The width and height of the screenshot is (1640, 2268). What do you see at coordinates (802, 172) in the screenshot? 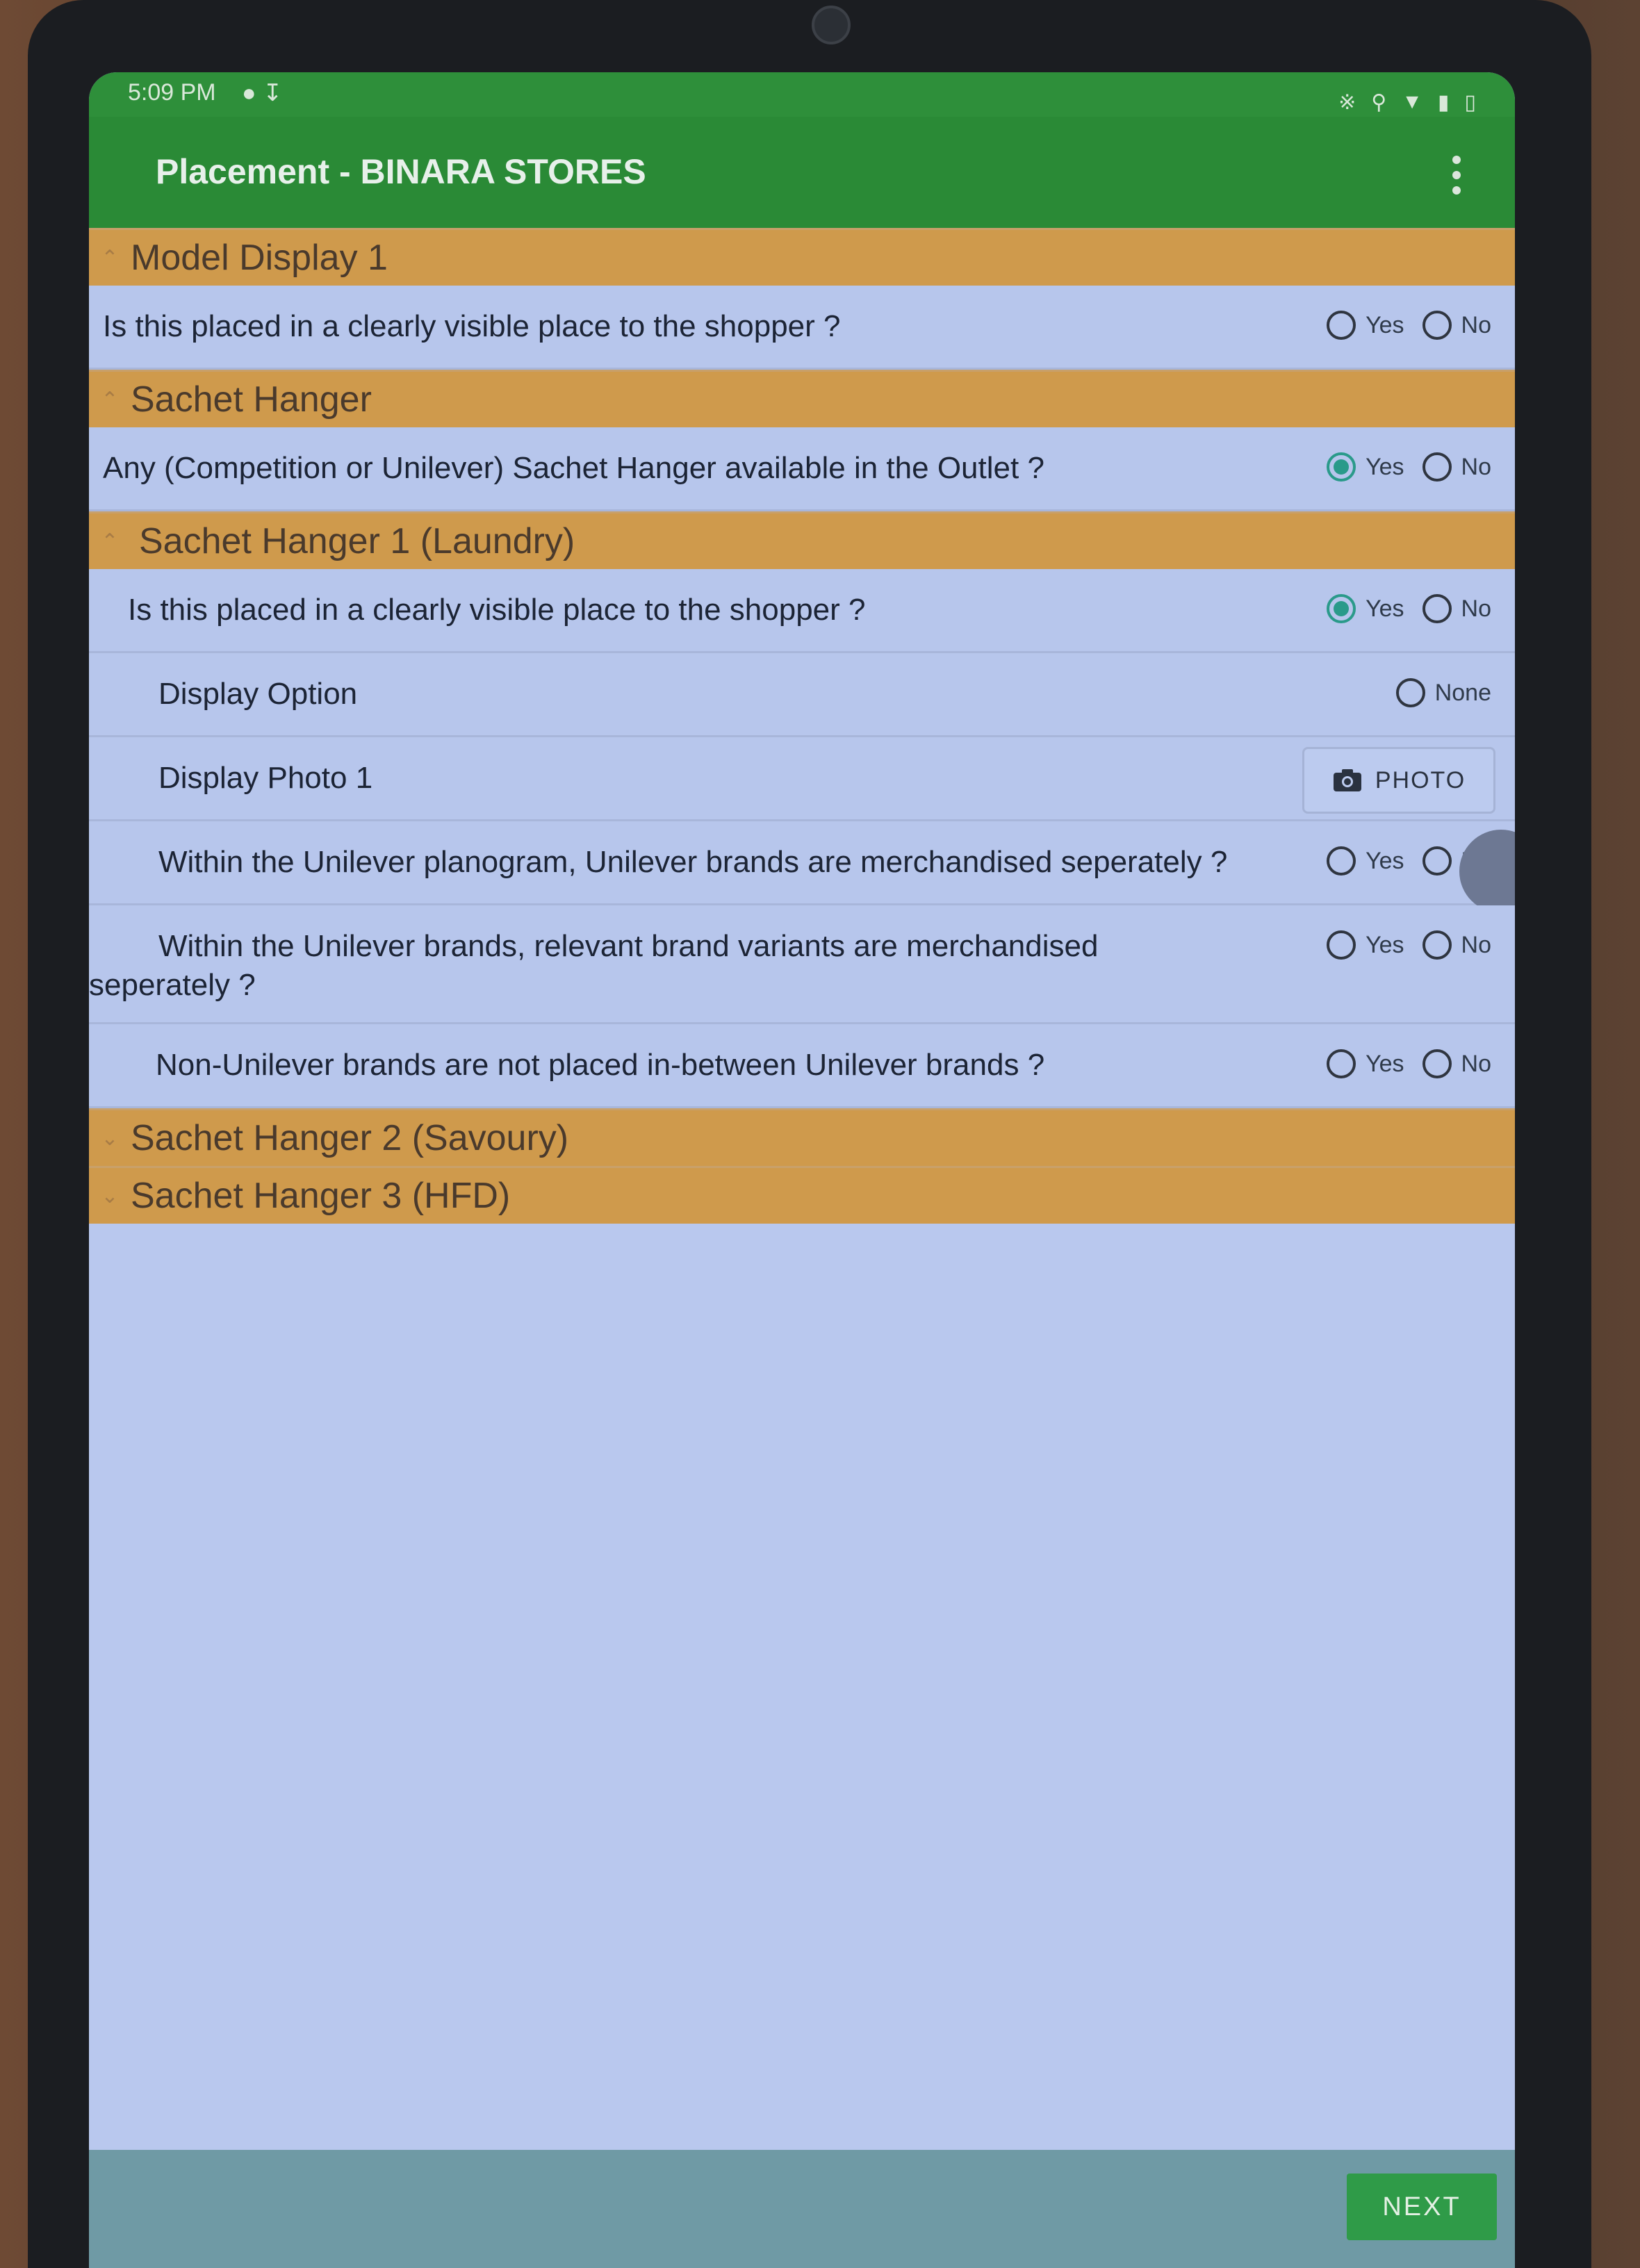
I see `app-bar: Placement - BINARA STORES` at bounding box center [802, 172].